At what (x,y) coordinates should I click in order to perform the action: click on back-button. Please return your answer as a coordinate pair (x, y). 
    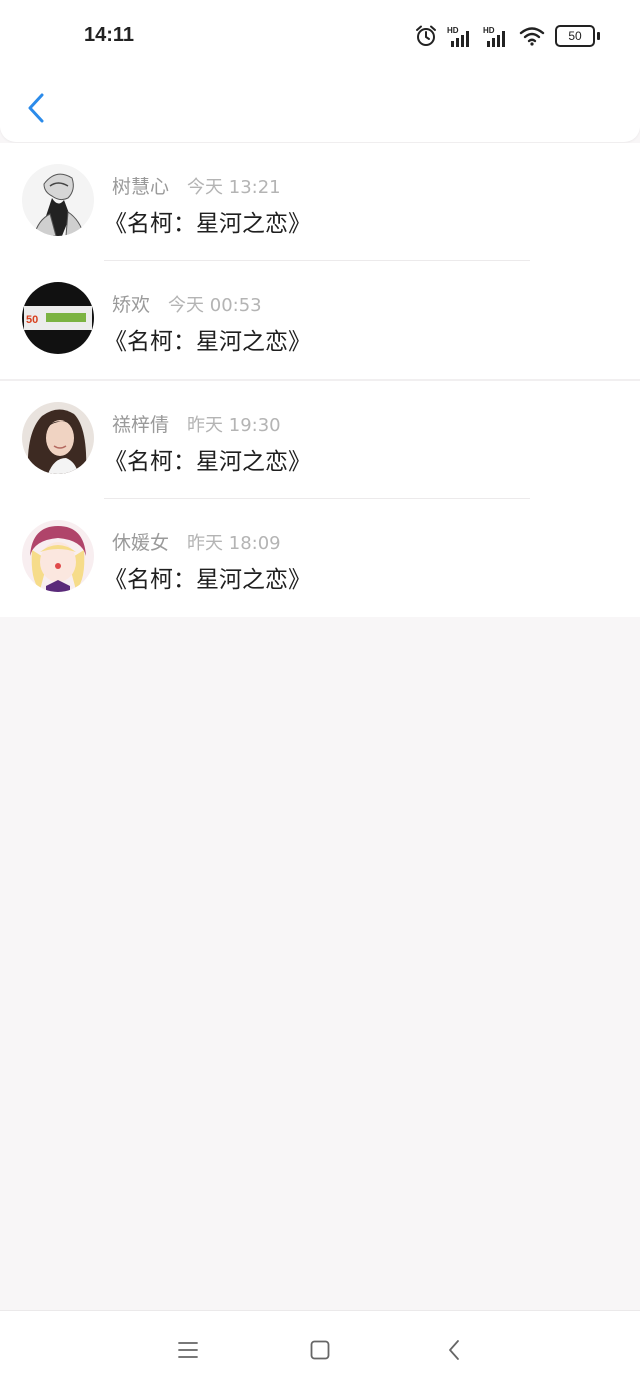
    Looking at the image, I should click on (36, 108).